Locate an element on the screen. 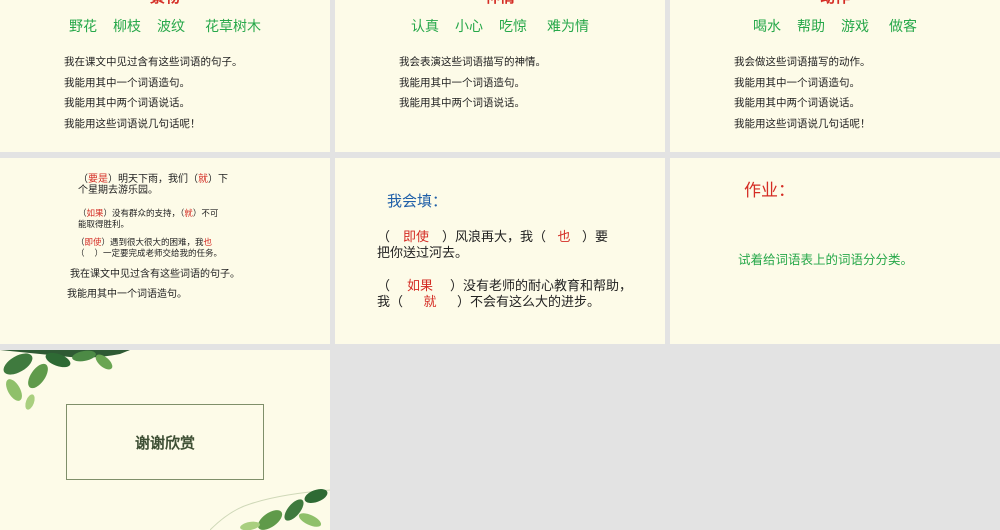  thanks-box: 谢谢欣赏 is located at coordinates (165, 442).